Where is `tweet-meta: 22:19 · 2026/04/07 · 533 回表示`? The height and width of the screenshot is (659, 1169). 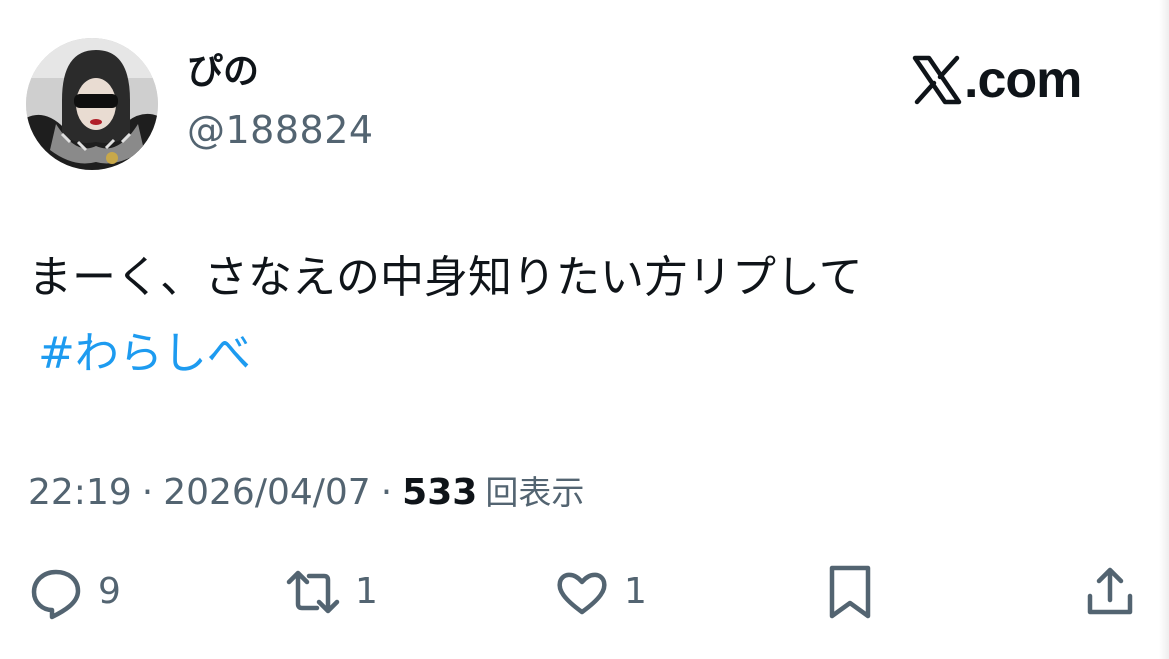
tweet-meta: 22:19 · 2026/04/07 · 533 回表示 is located at coordinates (306, 493).